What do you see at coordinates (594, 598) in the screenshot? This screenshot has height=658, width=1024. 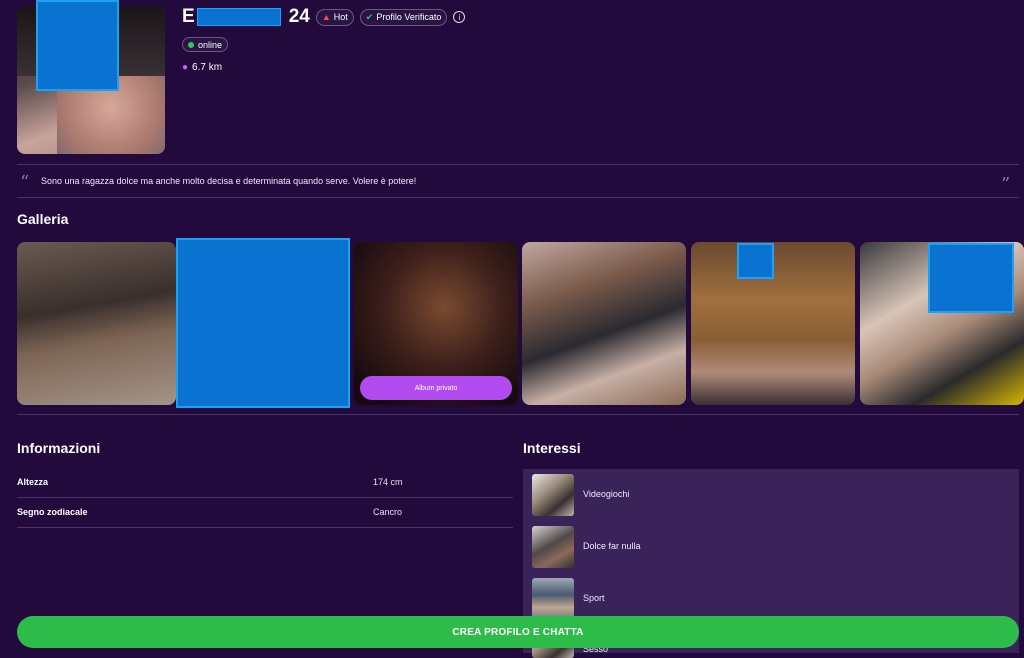 I see `interest-label: Sport` at bounding box center [594, 598].